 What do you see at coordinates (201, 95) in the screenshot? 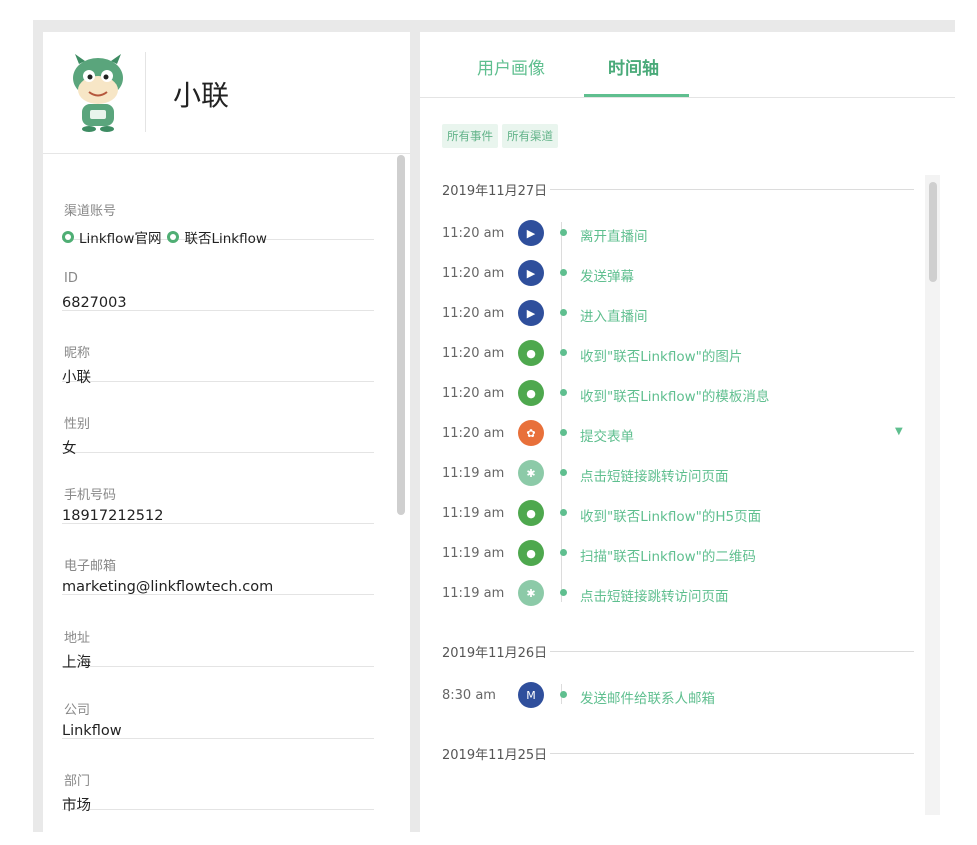
I see `user-name: 小联` at bounding box center [201, 95].